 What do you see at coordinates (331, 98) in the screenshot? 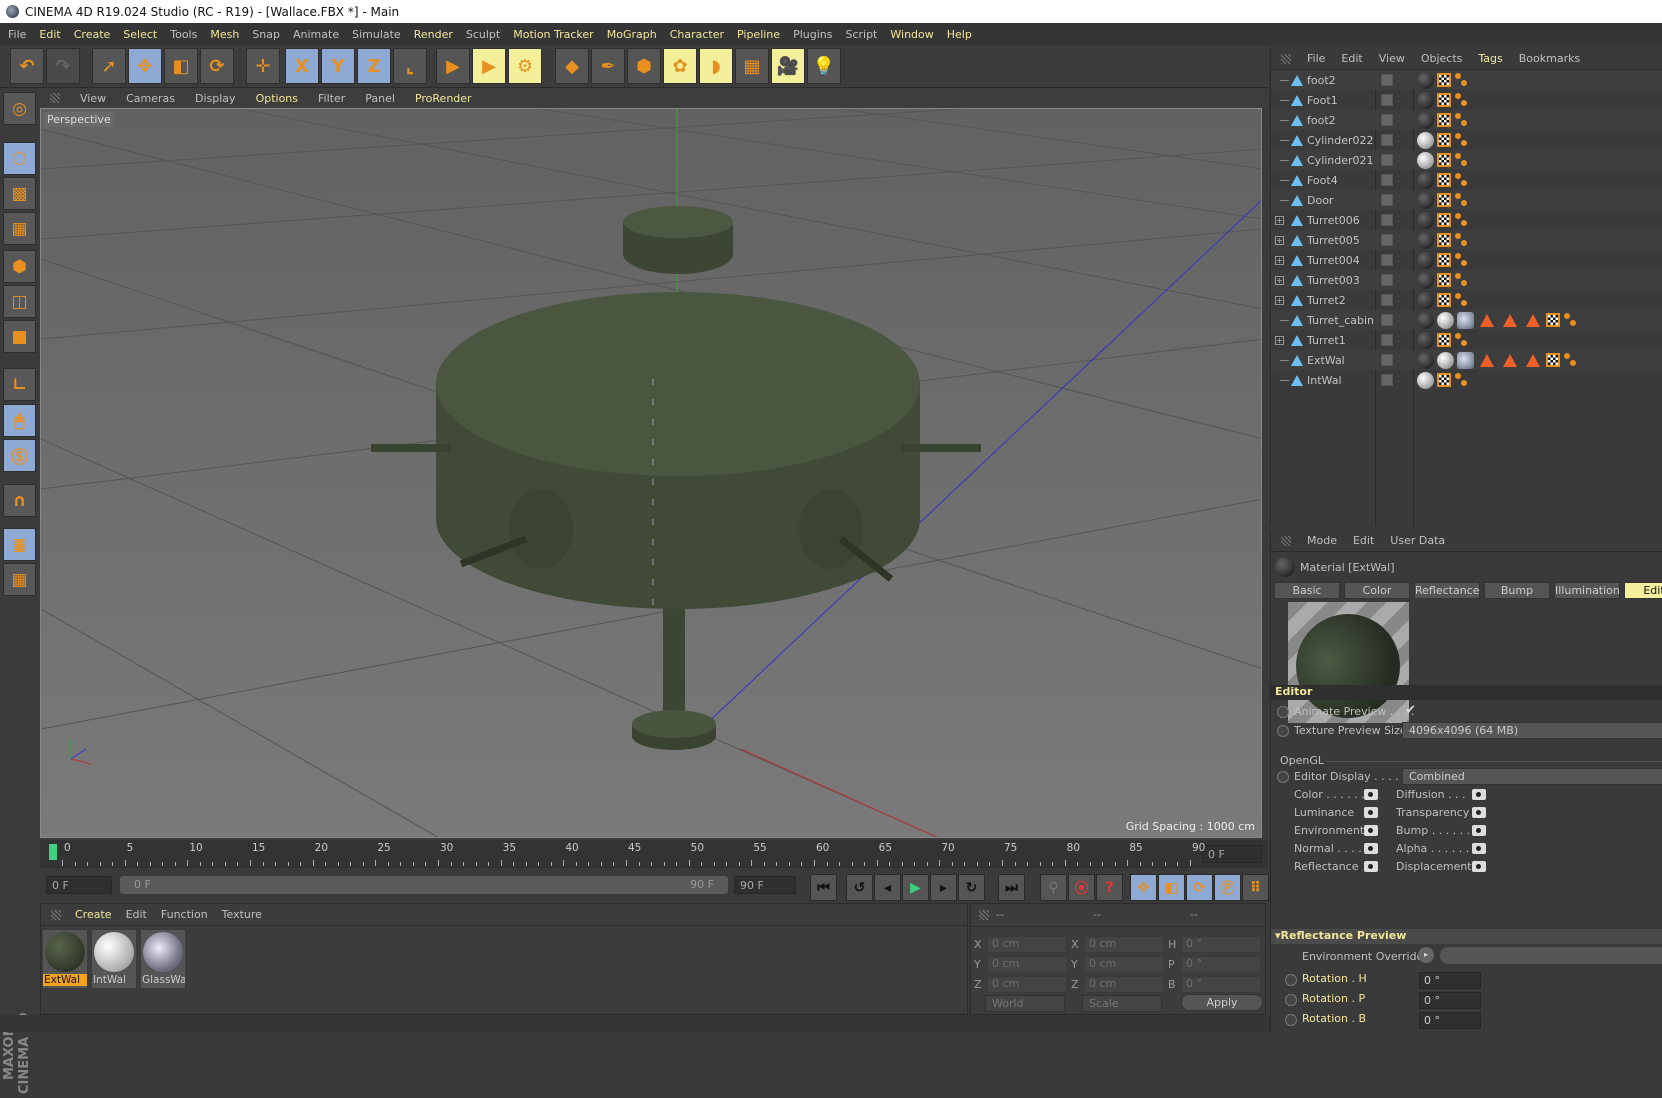
I see `viewport-menu-filter: Filter` at bounding box center [331, 98].